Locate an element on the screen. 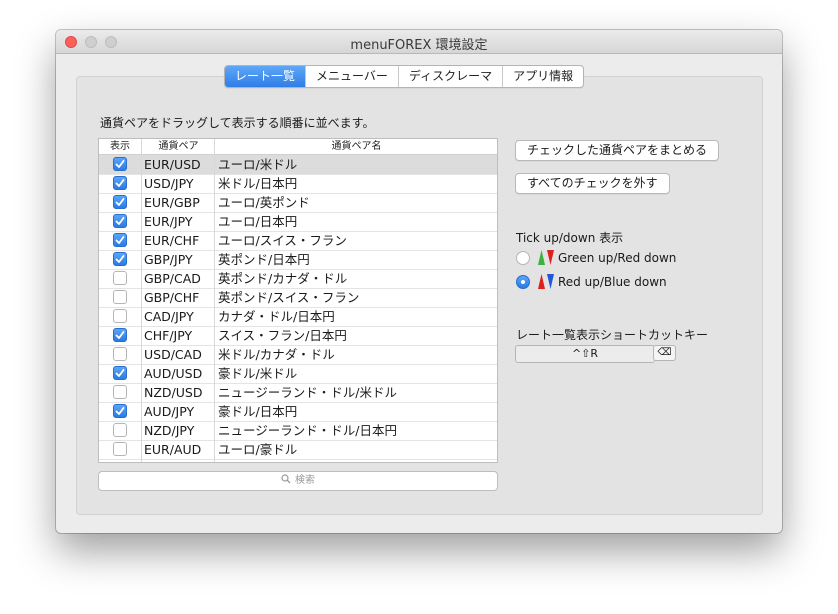  table-row: GBP/CHF 英ポンド/スイス・フラン is located at coordinates (298, 298).